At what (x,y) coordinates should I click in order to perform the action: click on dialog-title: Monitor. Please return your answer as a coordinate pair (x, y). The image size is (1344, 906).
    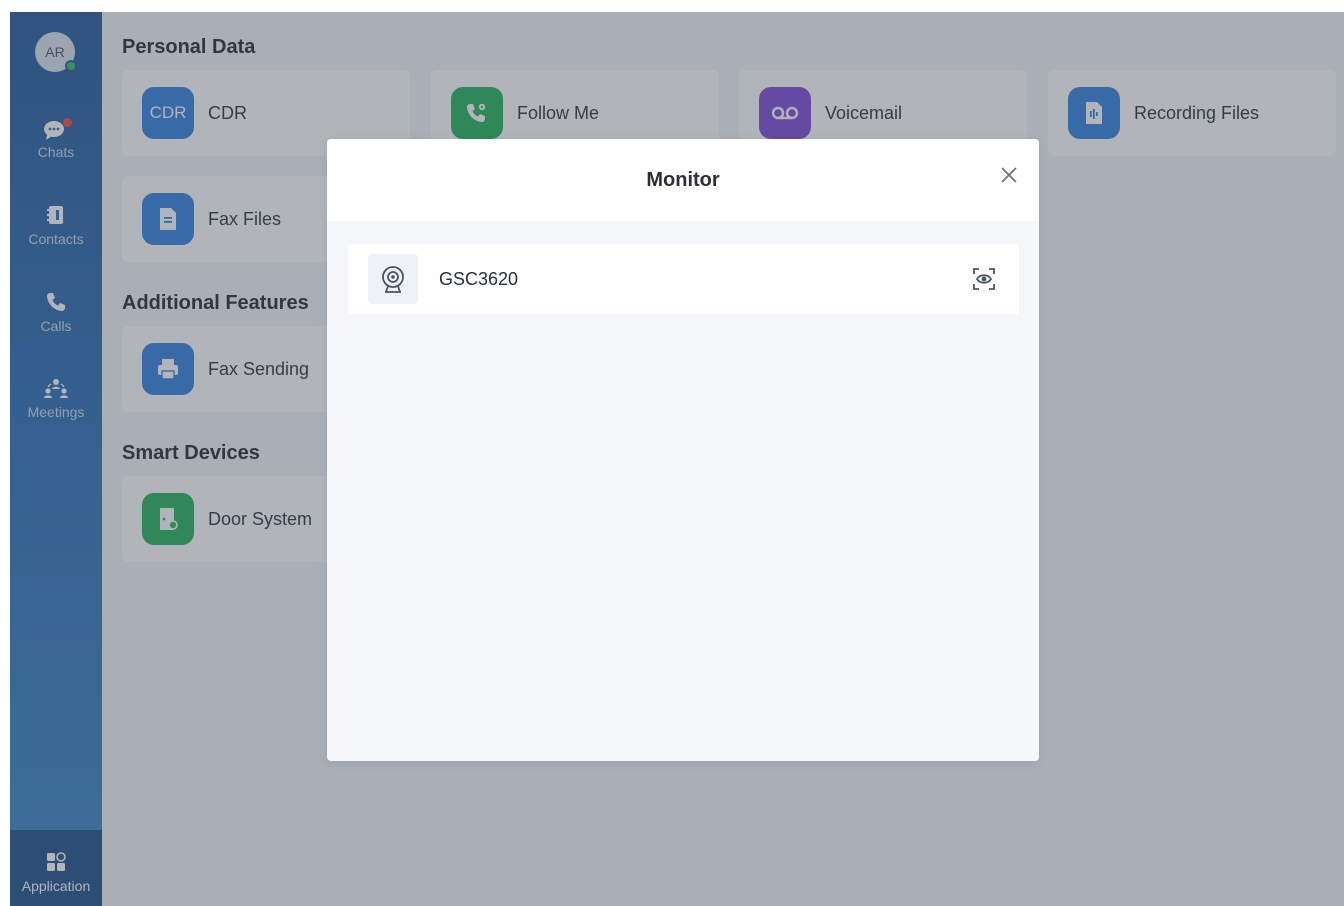
    Looking at the image, I should click on (683, 180).